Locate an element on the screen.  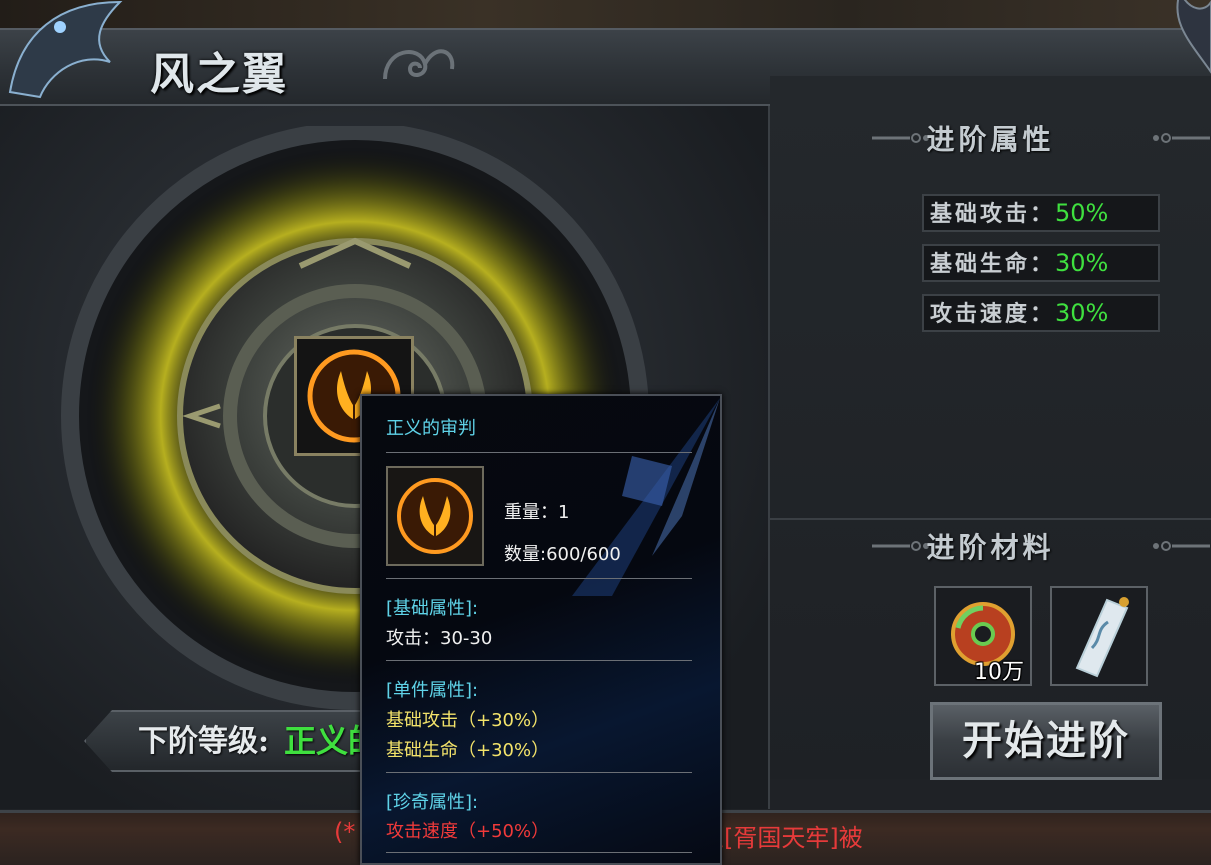
piece-attr-line: 基础攻击（+30%） is located at coordinates (468, 720).